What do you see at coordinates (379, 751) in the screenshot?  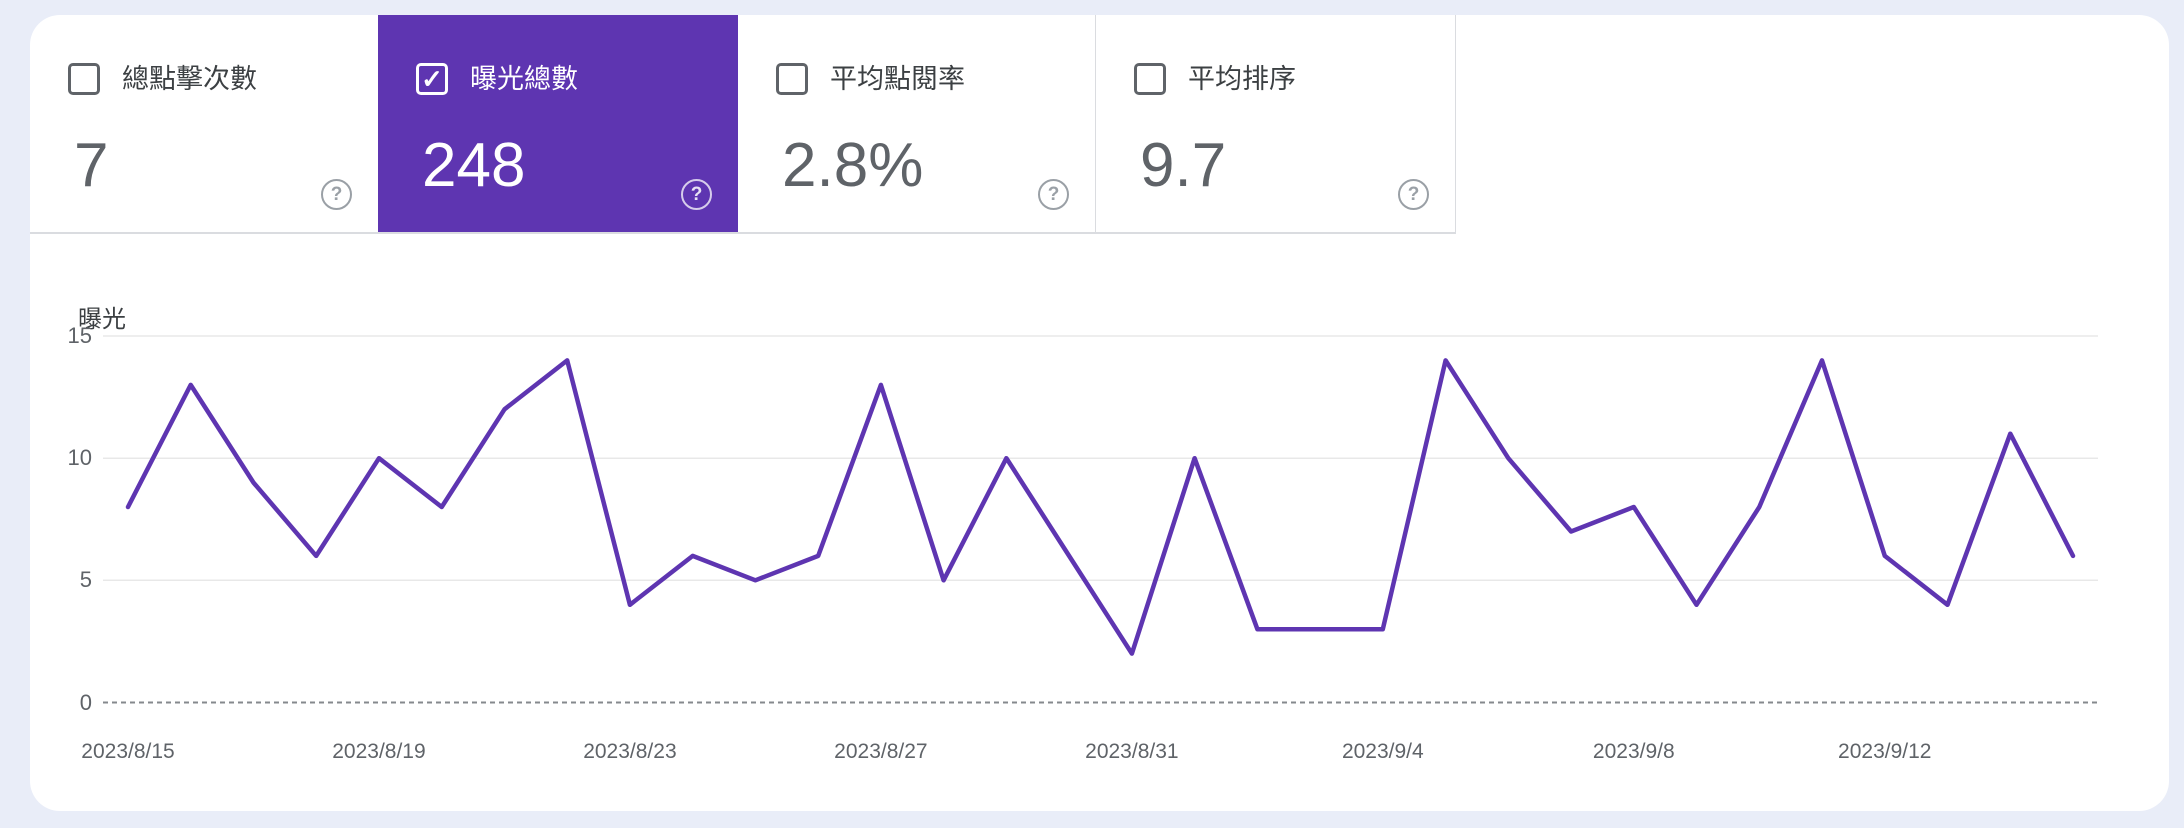 I see `x-axis-tick-label: 2023/8/19` at bounding box center [379, 751].